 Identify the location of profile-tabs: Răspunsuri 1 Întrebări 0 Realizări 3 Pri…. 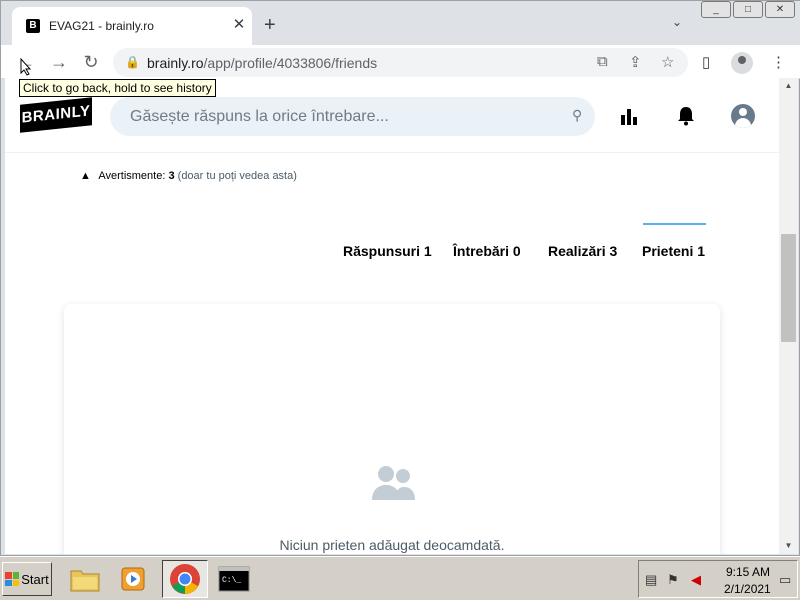
(392, 243).